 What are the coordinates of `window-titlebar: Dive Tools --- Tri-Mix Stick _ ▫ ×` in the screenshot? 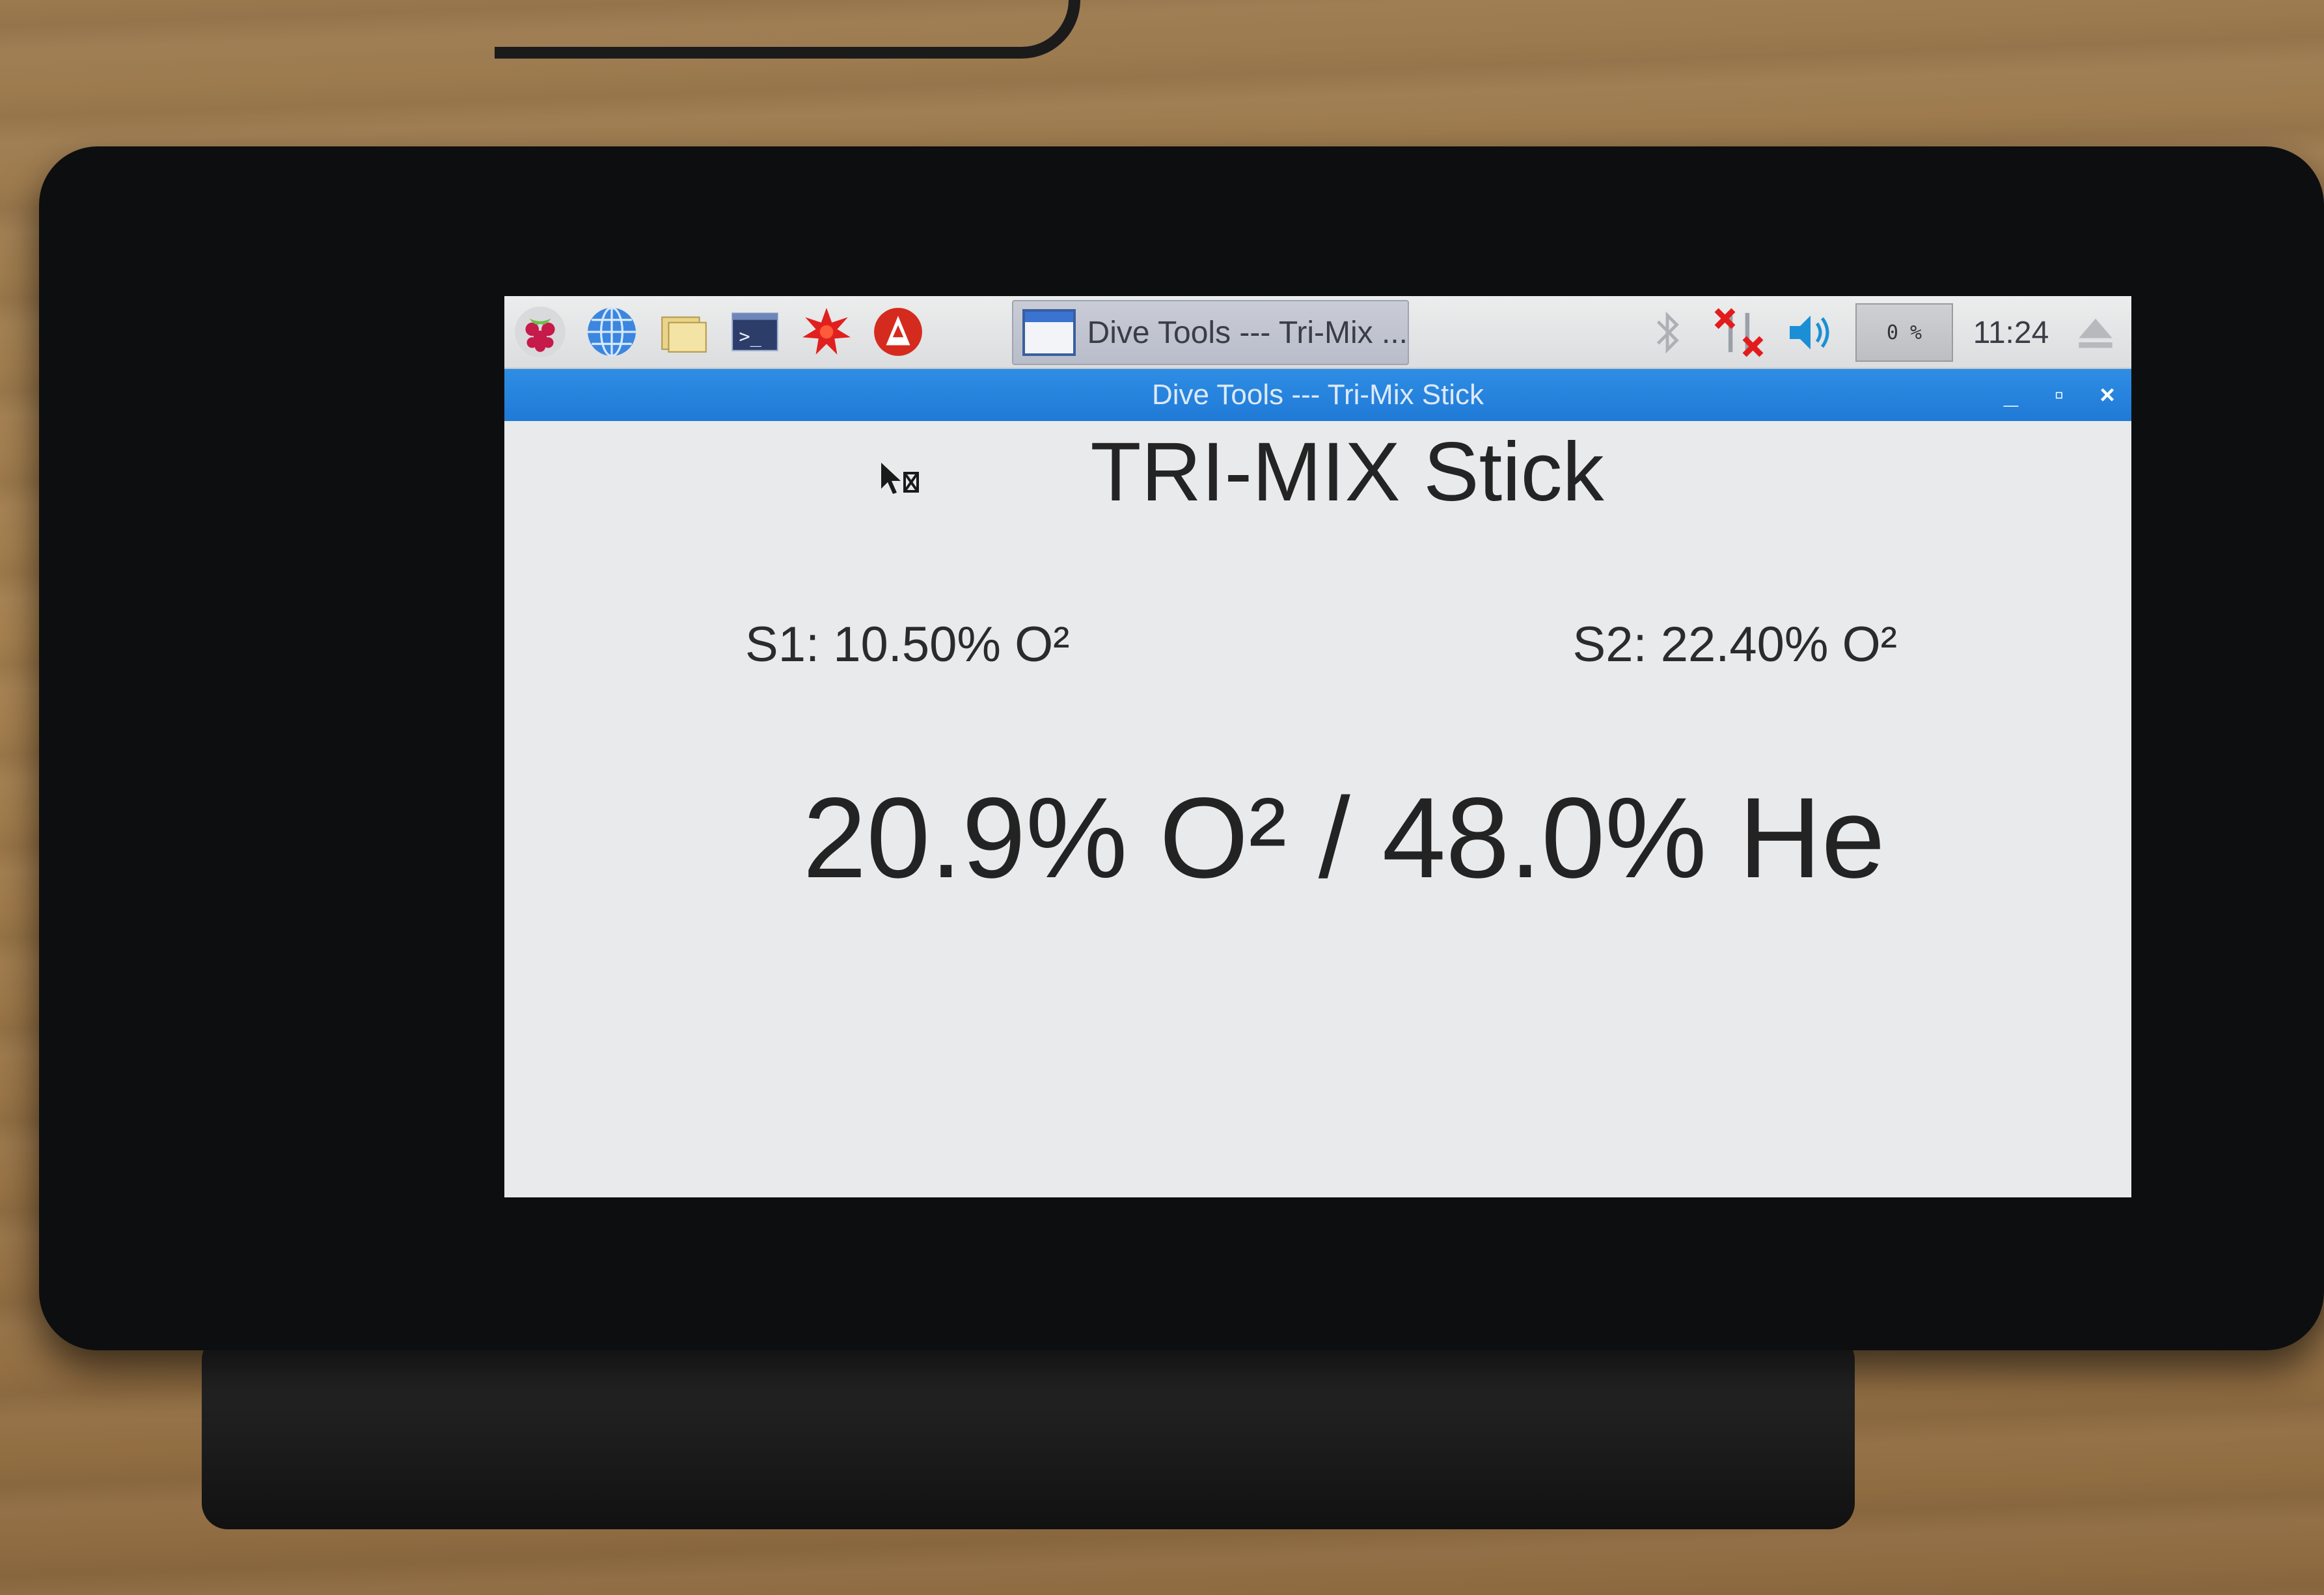 It's located at (1317, 395).